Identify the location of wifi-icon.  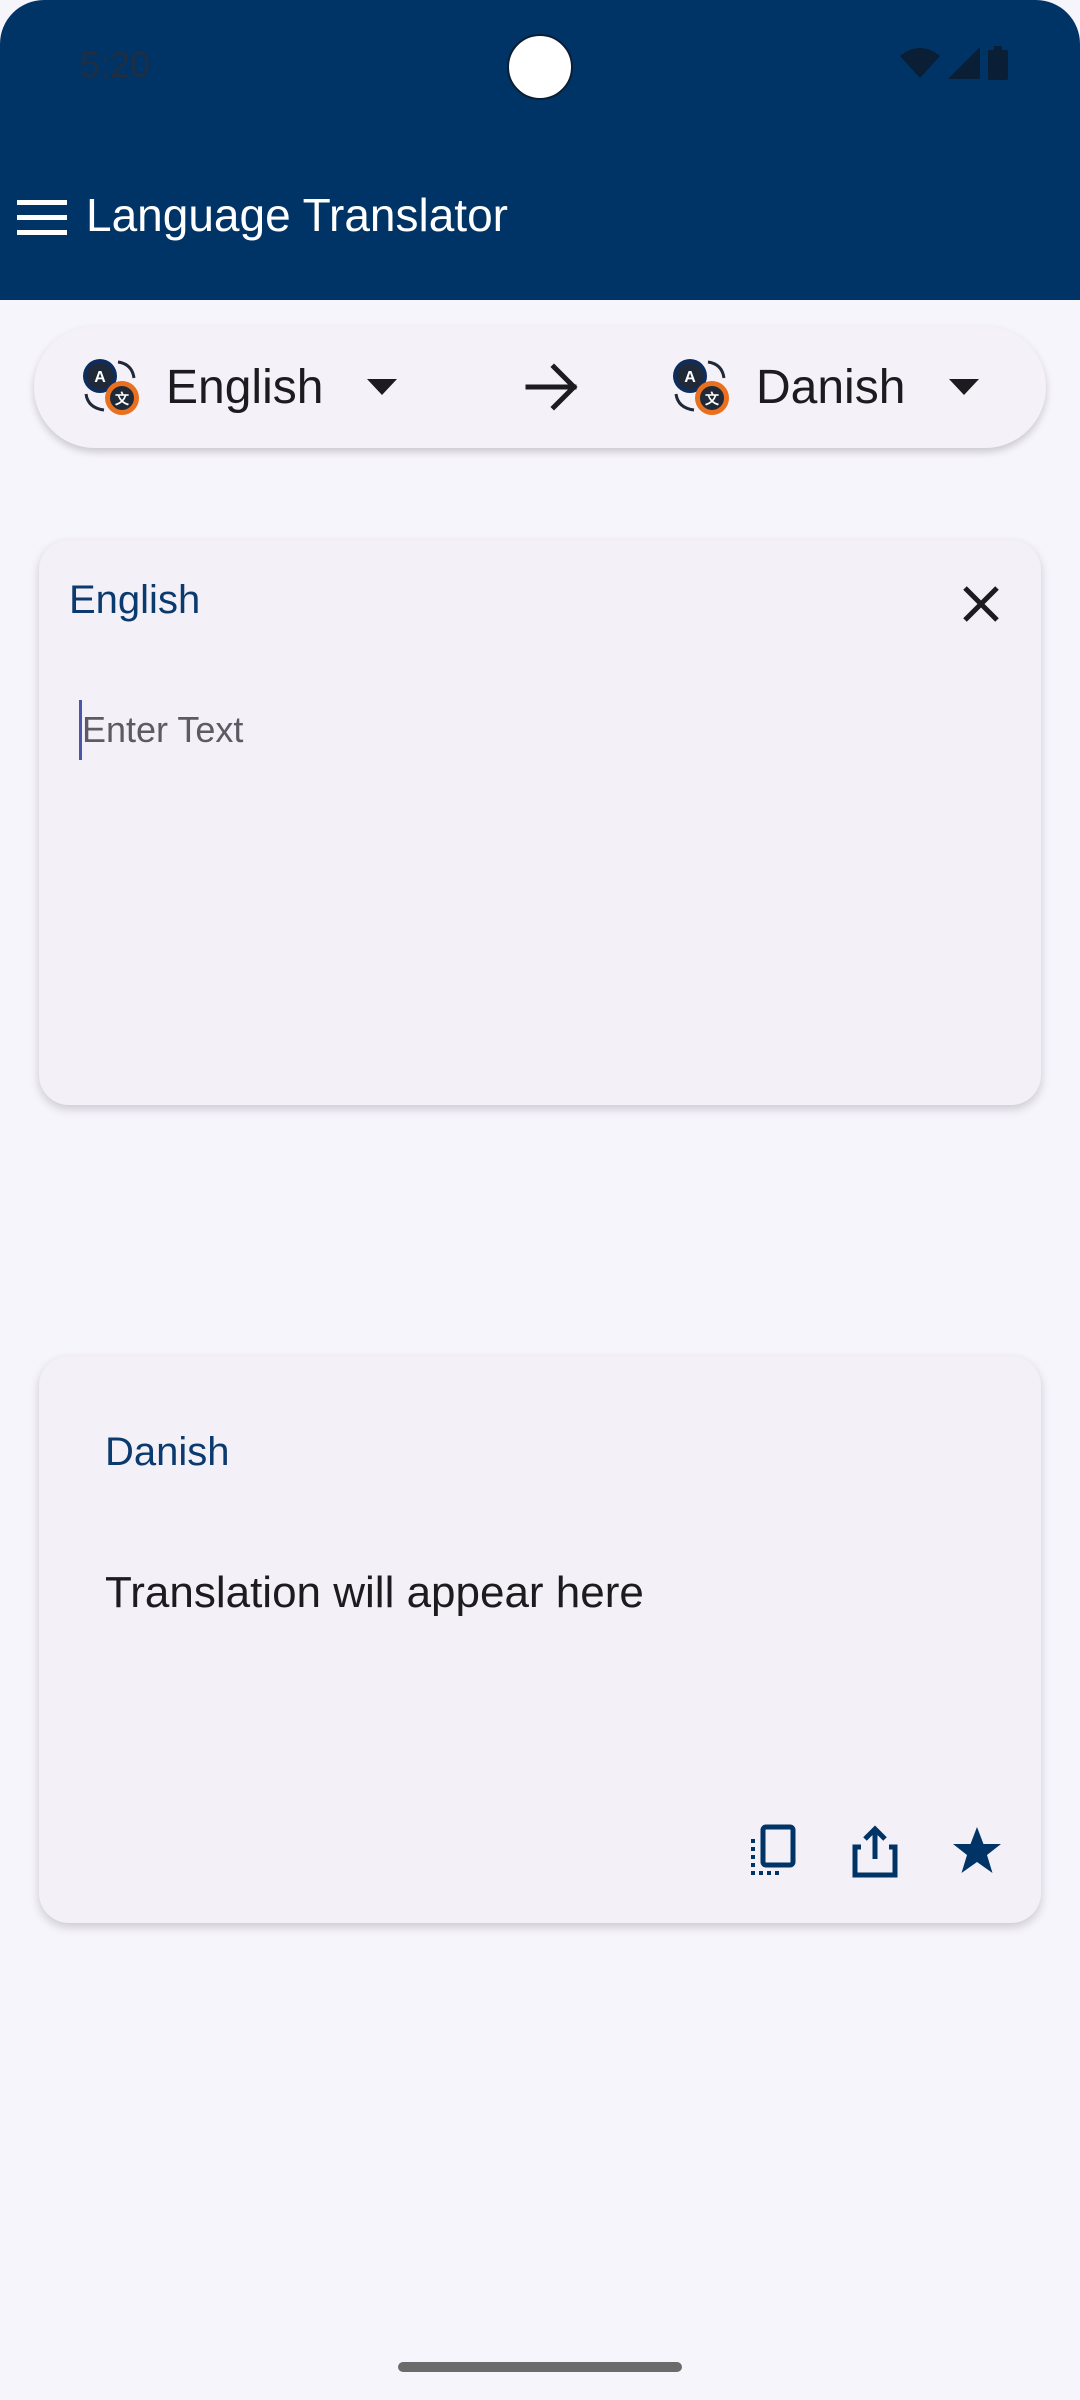
(920, 63).